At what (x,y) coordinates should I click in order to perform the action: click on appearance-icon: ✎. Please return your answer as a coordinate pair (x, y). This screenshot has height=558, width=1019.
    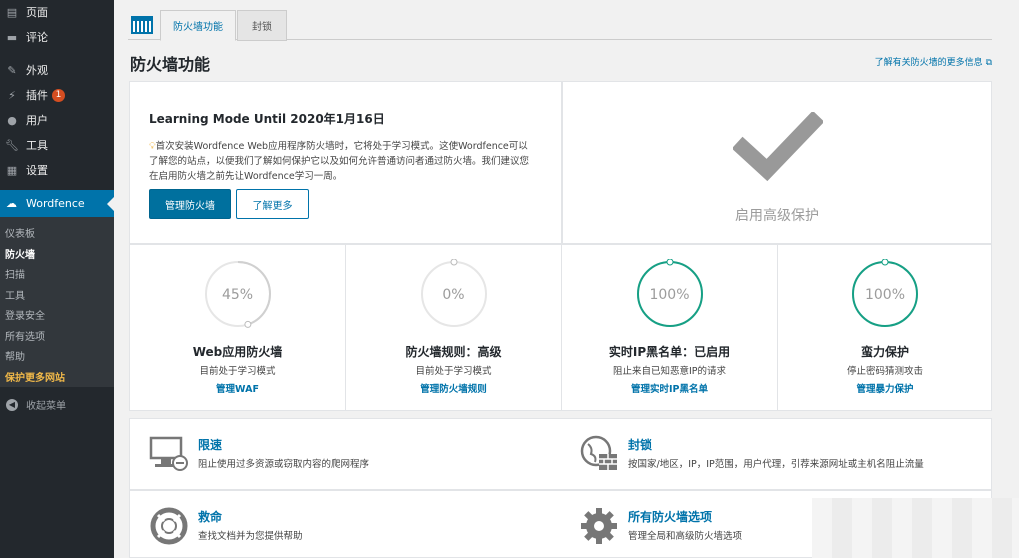
    Looking at the image, I should click on (12, 70).